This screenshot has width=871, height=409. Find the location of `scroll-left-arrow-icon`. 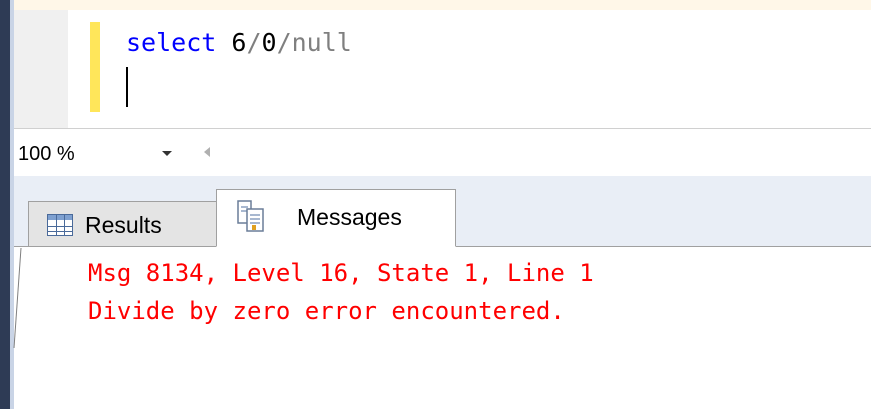

scroll-left-arrow-icon is located at coordinates (207, 152).